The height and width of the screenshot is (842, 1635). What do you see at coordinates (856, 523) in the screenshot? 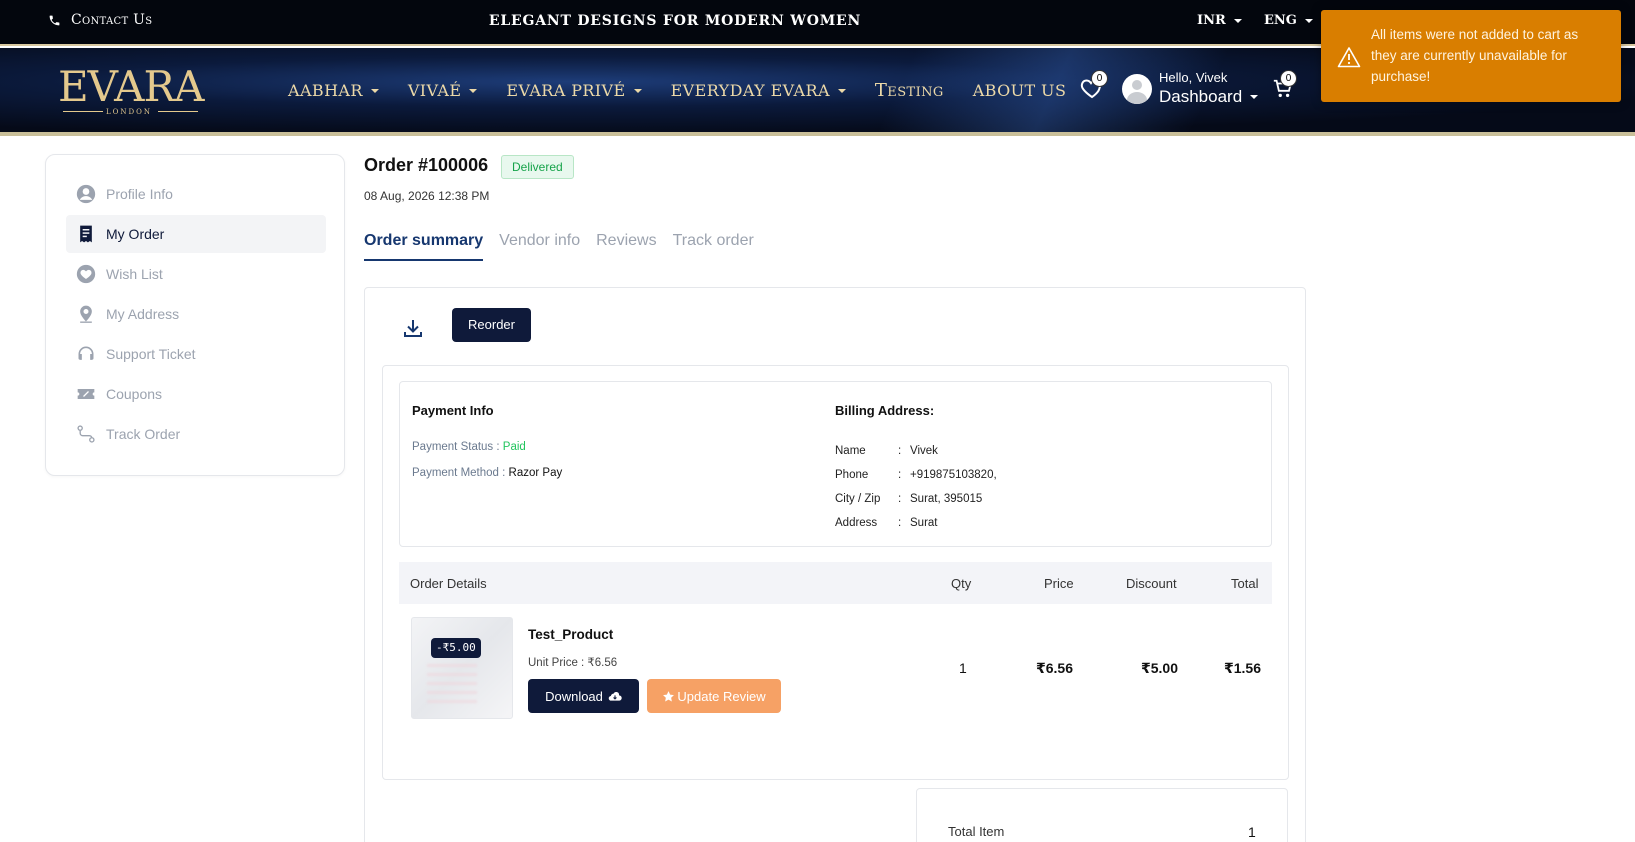
I see `billing-key: Address` at bounding box center [856, 523].